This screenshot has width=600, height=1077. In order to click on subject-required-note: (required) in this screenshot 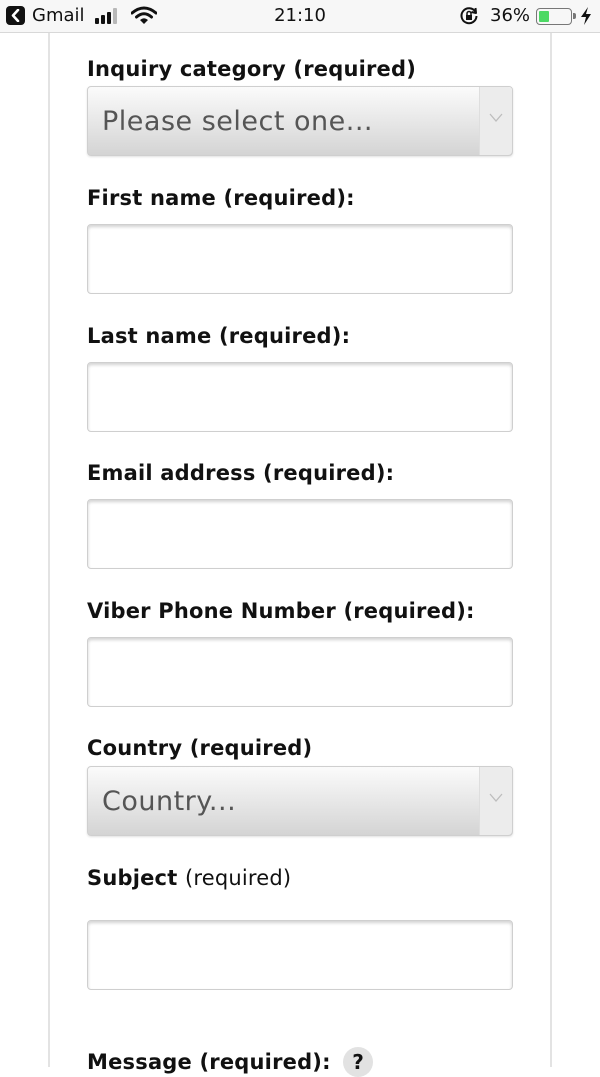, I will do `click(238, 878)`.